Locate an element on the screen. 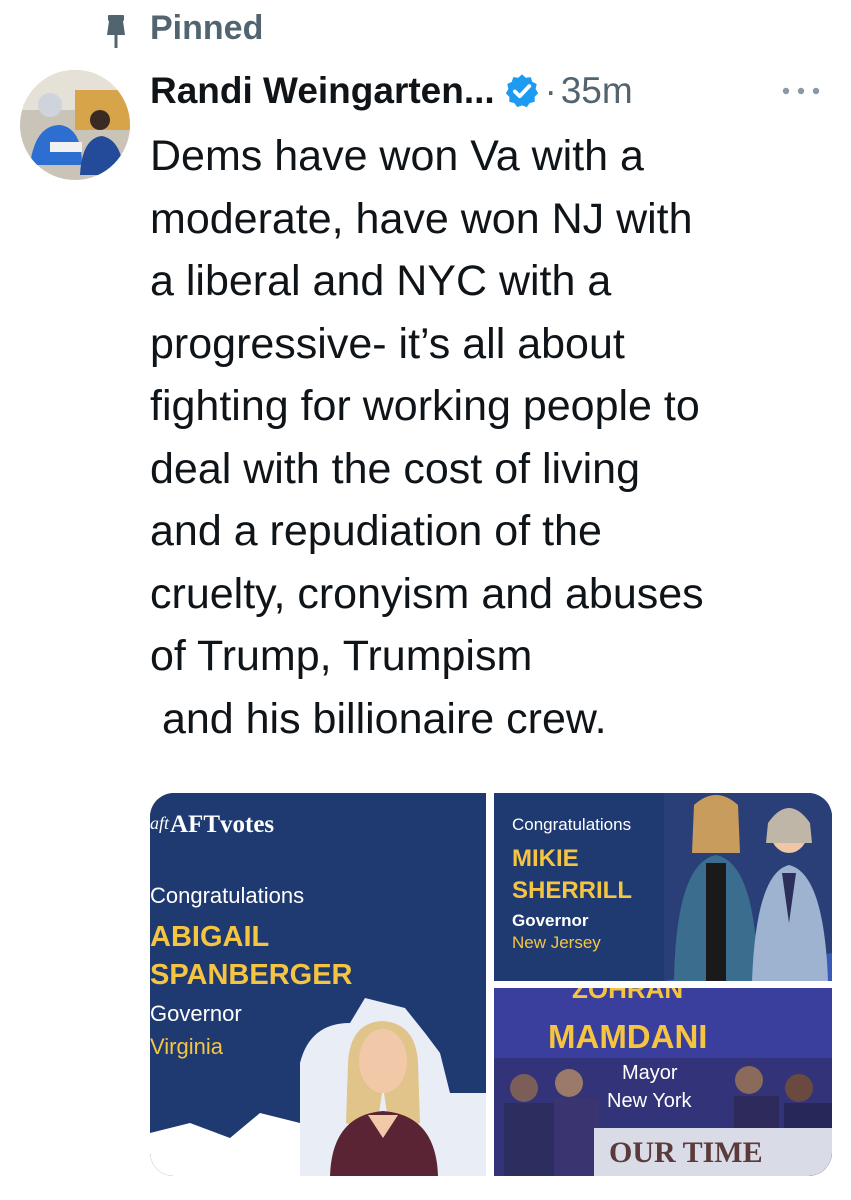 The width and height of the screenshot is (851, 1200). pin-icon is located at coordinates (116, 31).